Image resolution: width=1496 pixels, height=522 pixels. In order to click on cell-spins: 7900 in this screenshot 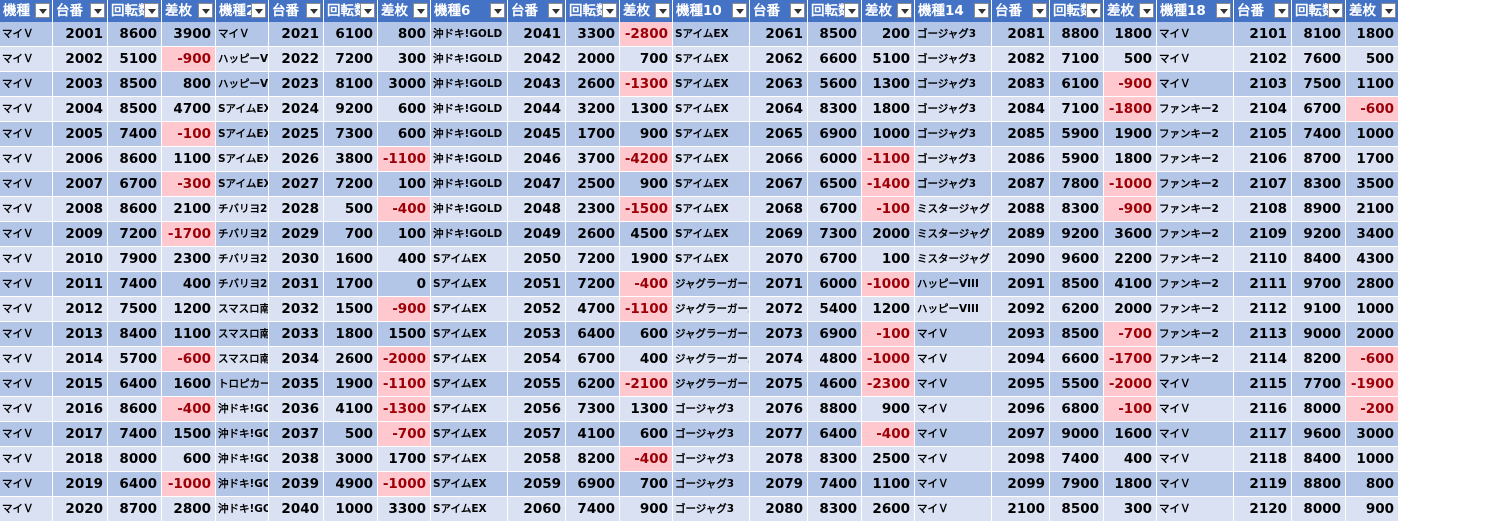, I will do `click(135, 259)`.